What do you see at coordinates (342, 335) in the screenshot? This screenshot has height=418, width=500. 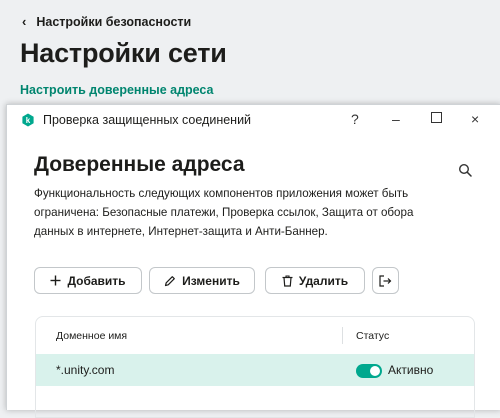 I see `column-divider` at bounding box center [342, 335].